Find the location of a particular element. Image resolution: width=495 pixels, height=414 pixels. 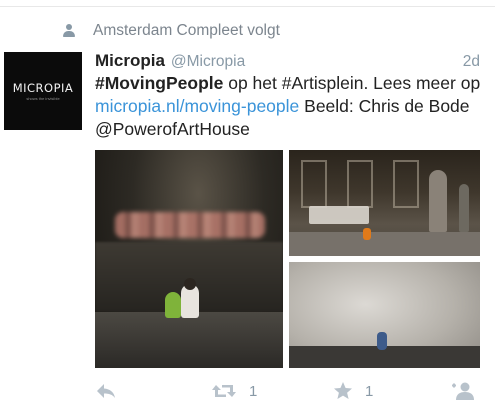

retweet-button: 1 is located at coordinates (234, 391).